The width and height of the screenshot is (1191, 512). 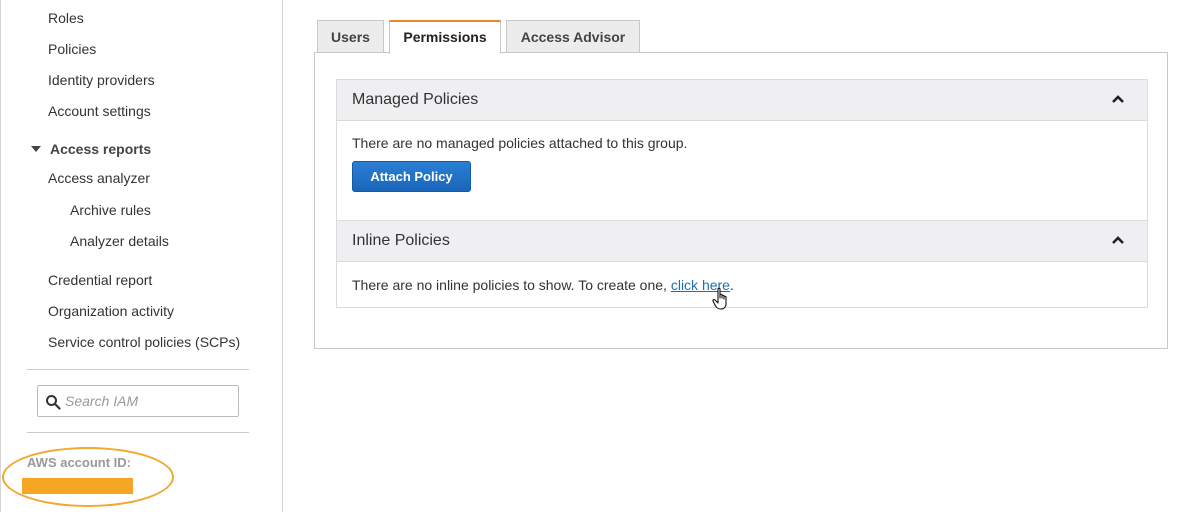 What do you see at coordinates (411, 176) in the screenshot?
I see `attach-policy-button: Attach Policy` at bounding box center [411, 176].